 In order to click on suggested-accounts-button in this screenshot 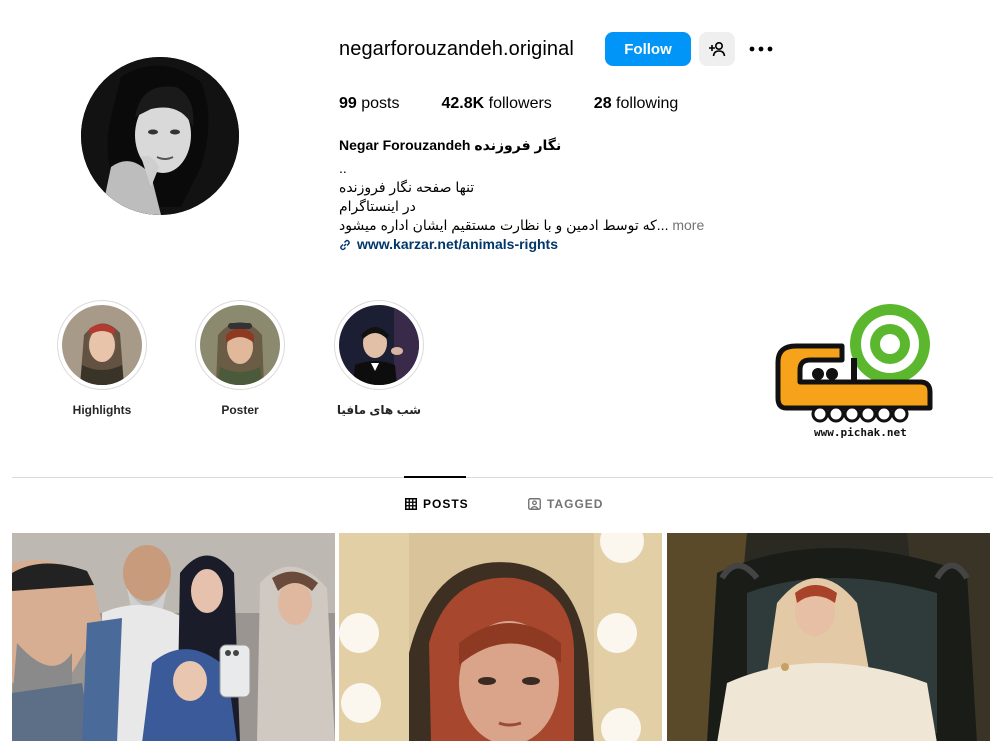, I will do `click(717, 49)`.